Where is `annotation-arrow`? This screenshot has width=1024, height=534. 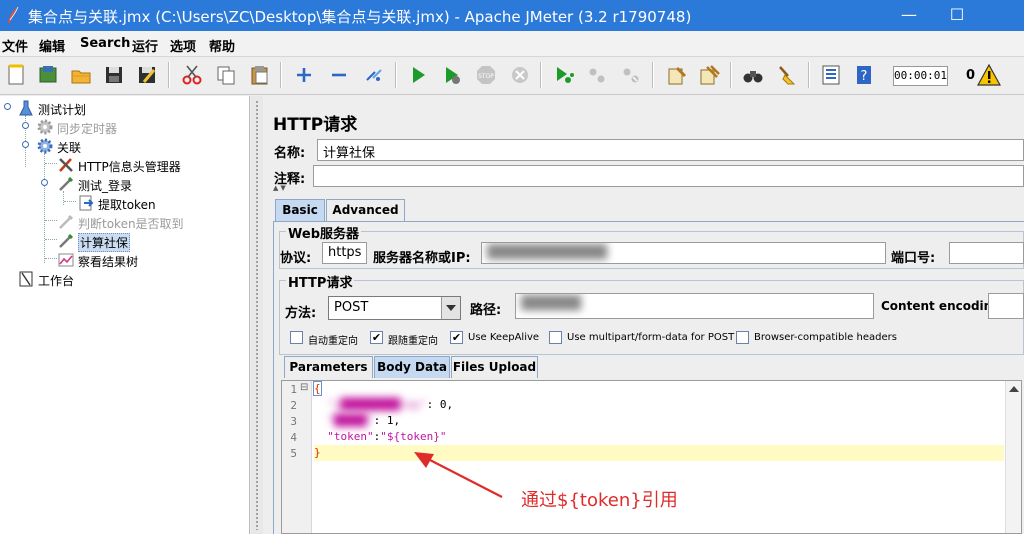
annotation-arrow is located at coordinates (458, 475).